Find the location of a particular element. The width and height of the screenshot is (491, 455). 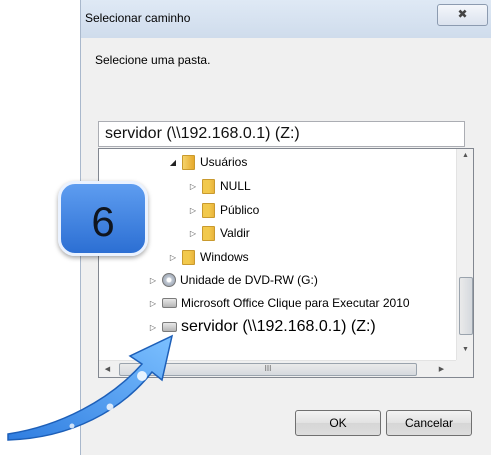

scroll-right-icon: ▶ is located at coordinates (441, 369).